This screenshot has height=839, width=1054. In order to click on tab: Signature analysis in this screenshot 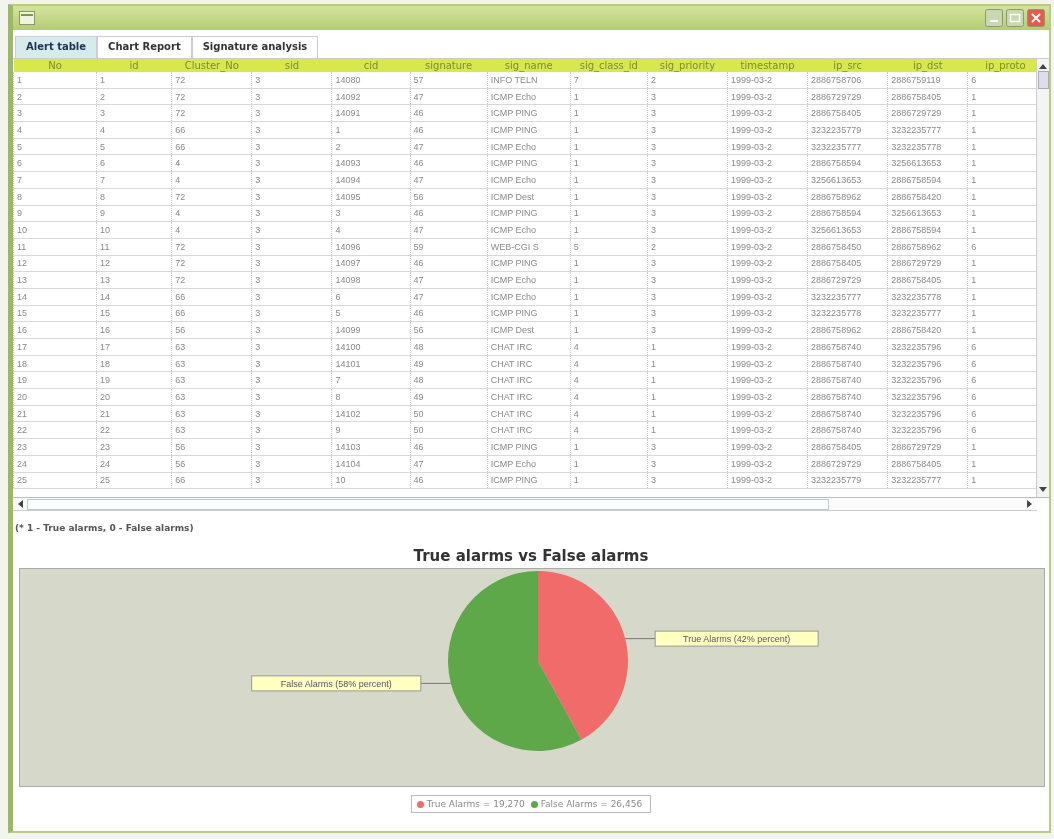, I will do `click(255, 47)`.